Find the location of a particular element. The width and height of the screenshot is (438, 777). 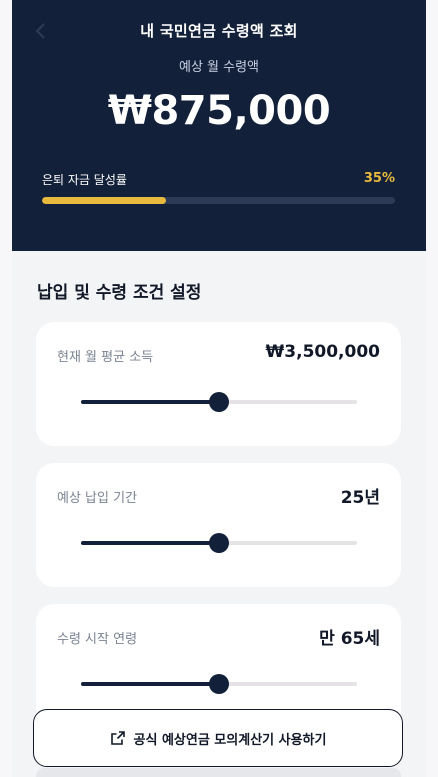

income-slider-thumb is located at coordinates (219, 402).